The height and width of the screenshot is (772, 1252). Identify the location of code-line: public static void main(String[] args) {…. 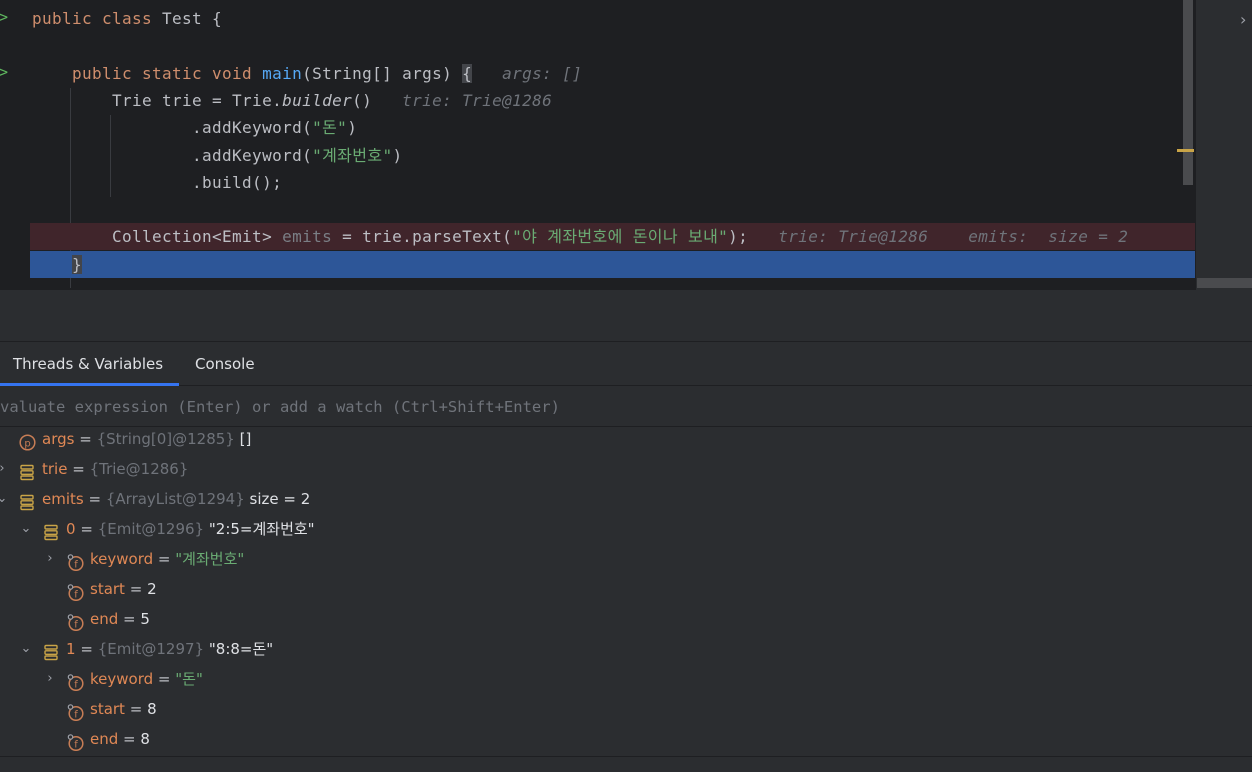
(591, 73).